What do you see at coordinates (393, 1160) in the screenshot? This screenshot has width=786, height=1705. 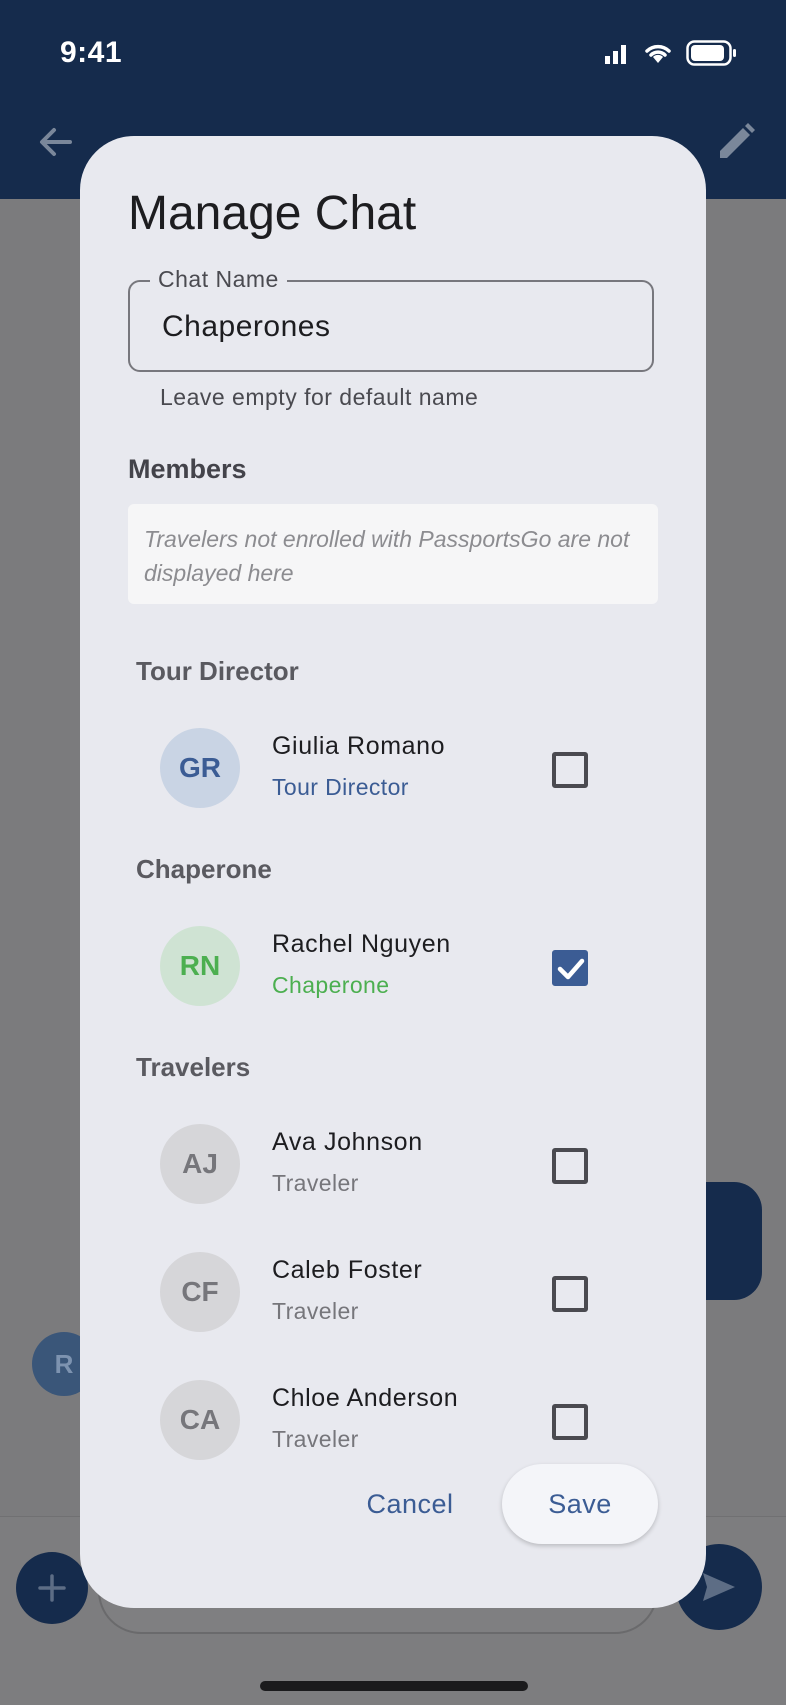 I see `member-row: AJ Ava Johnson Traveler` at bounding box center [393, 1160].